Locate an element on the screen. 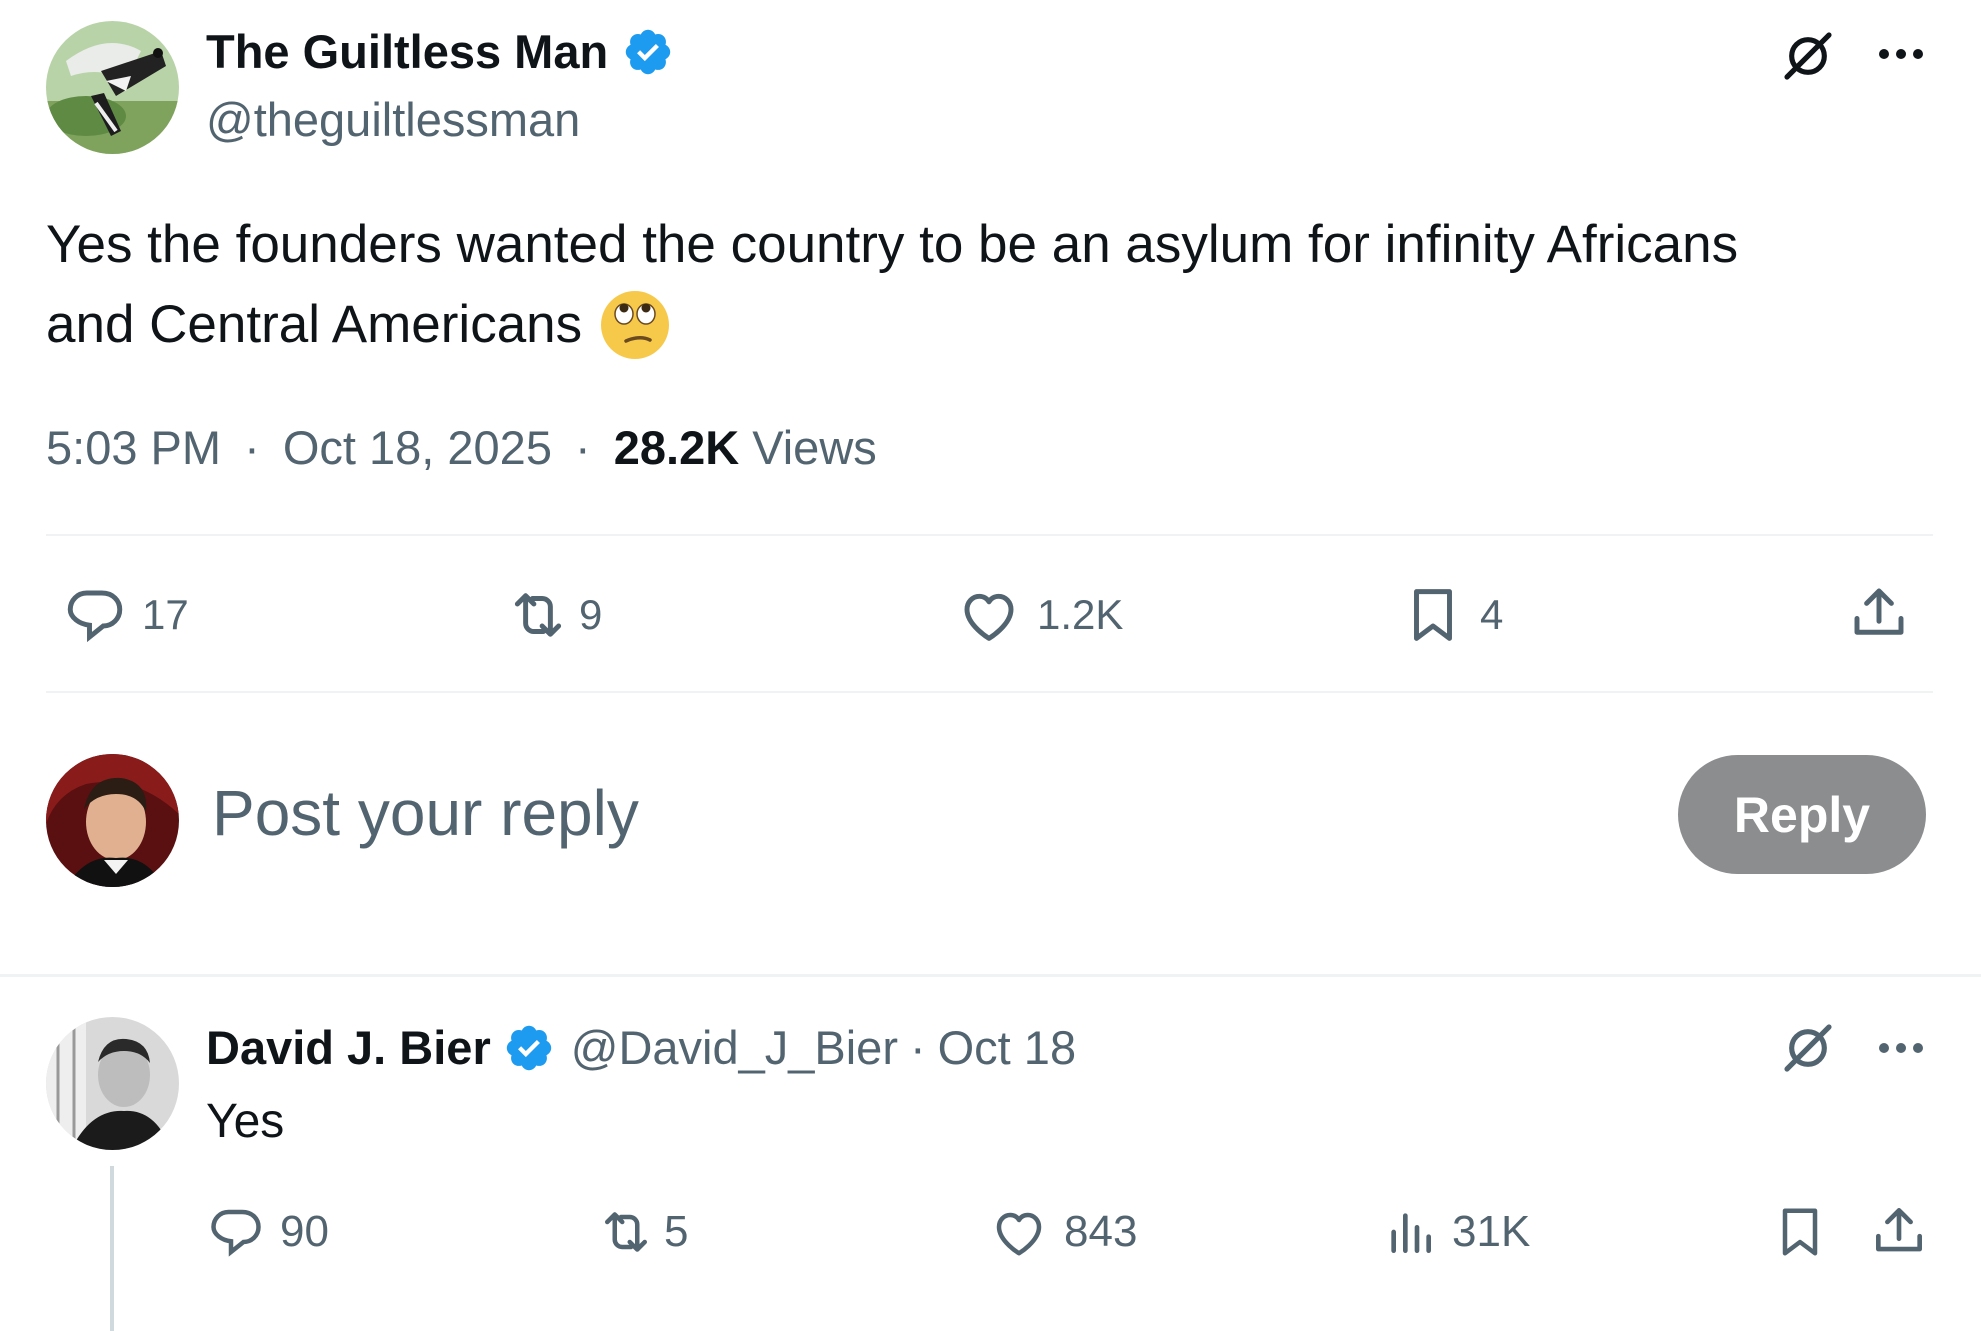 This screenshot has height=1331, width=1981. post-date: Oct 18, 2025 is located at coordinates (417, 447).